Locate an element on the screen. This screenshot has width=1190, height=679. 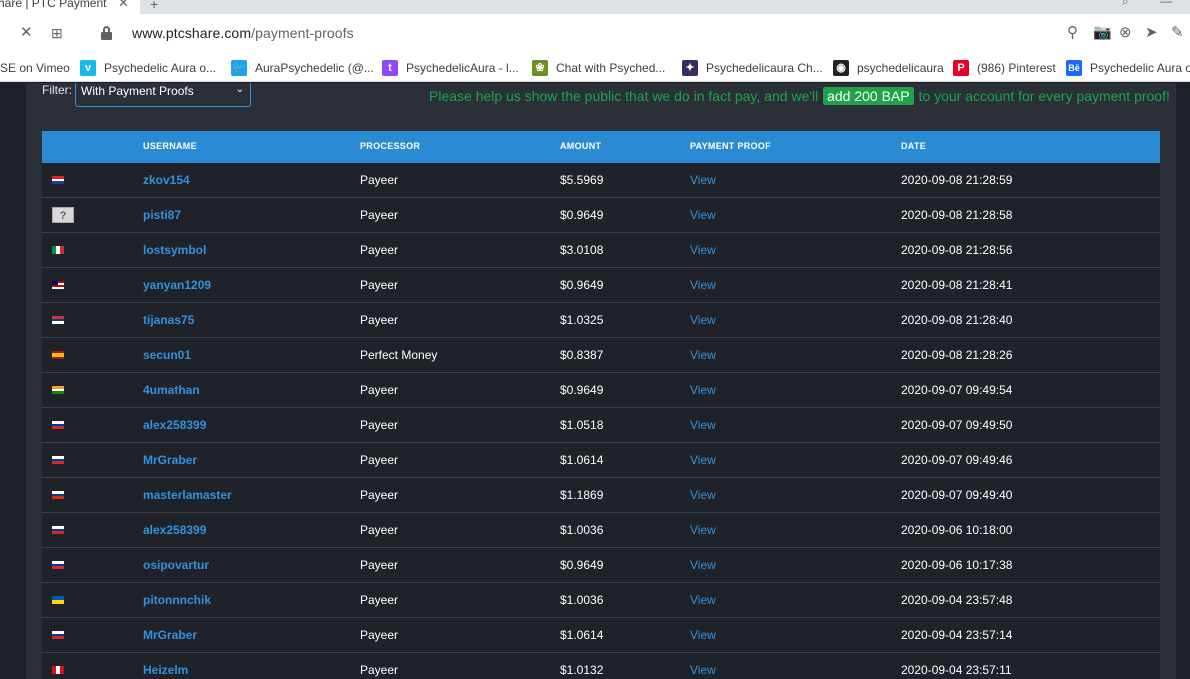
username-link: zkov154 is located at coordinates (166, 180).